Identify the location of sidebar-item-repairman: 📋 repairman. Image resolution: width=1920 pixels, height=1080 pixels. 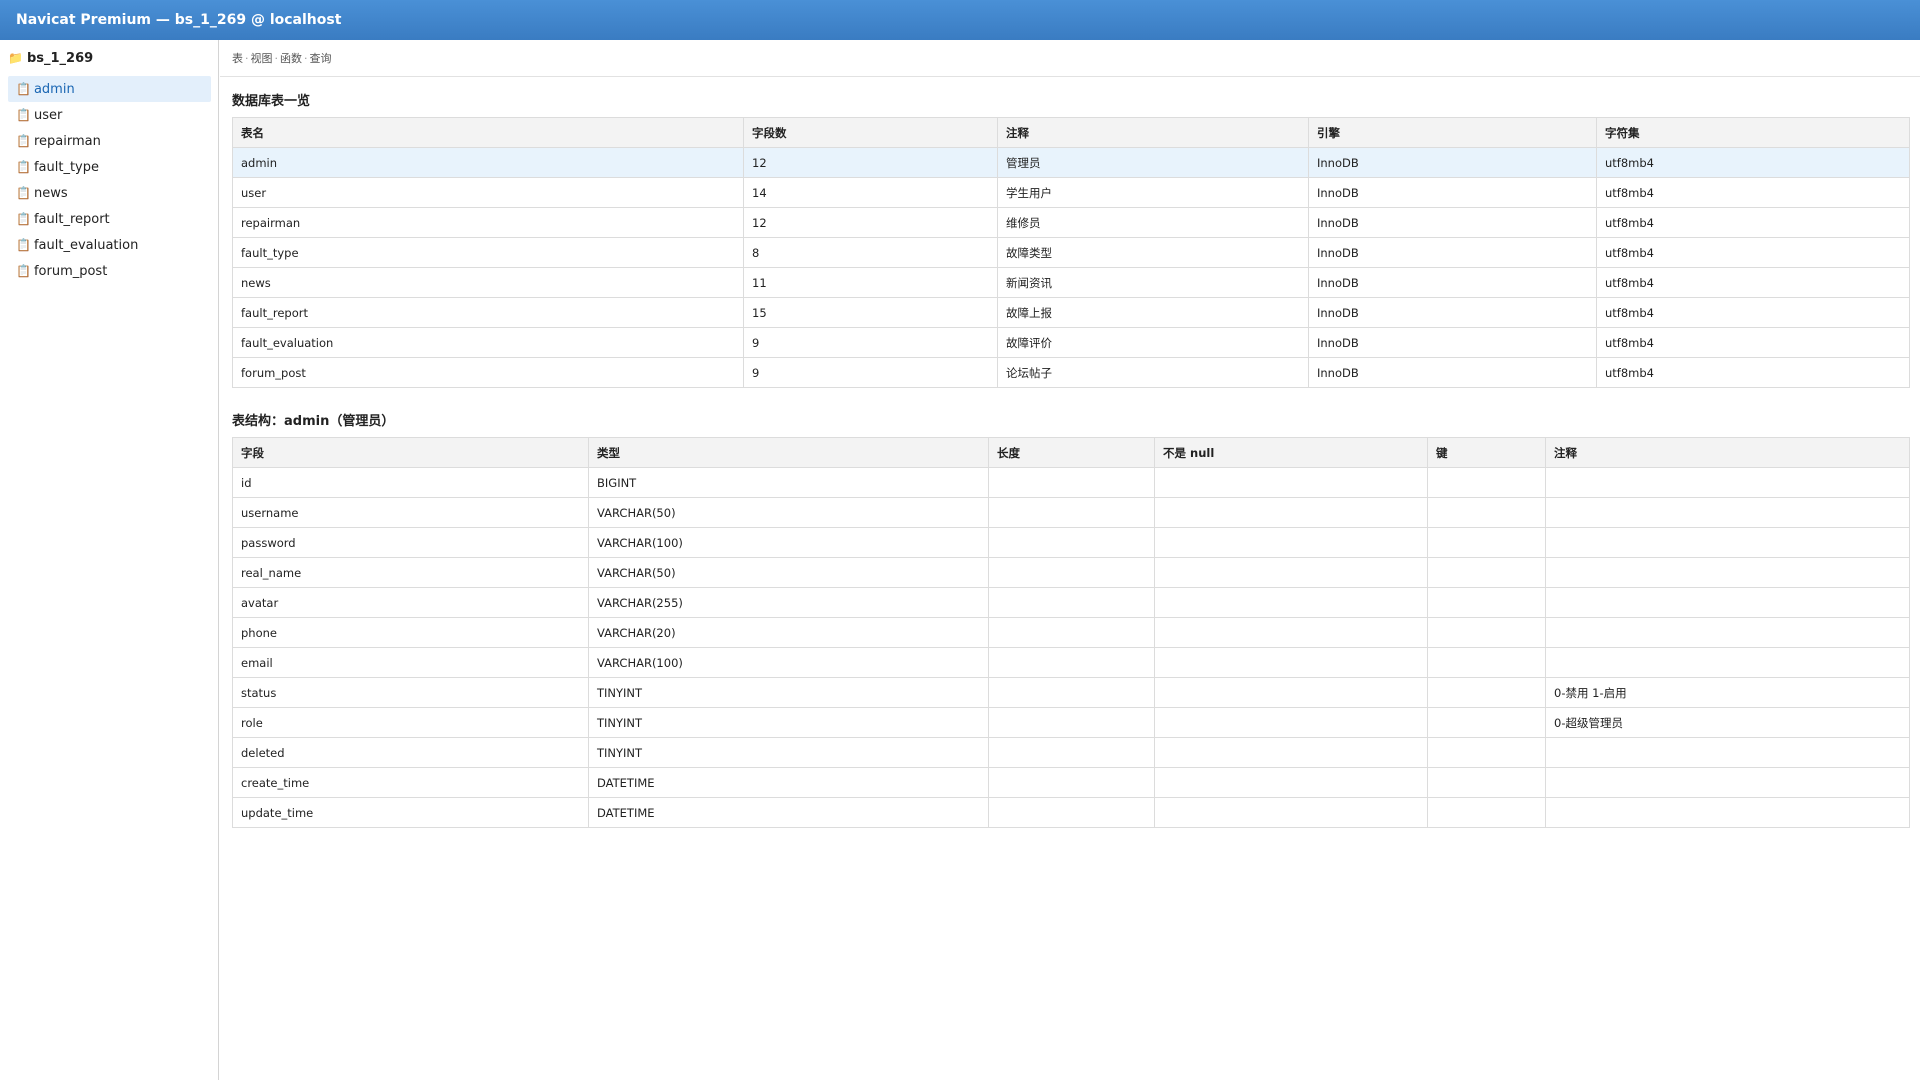
(109, 141).